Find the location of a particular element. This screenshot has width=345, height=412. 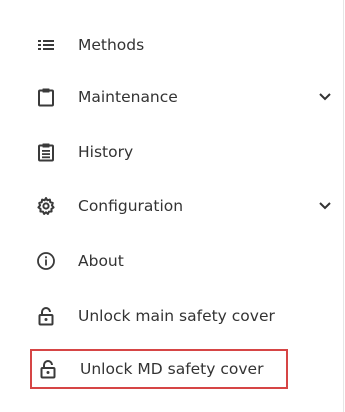

document-list-icon is located at coordinates (46, 152).